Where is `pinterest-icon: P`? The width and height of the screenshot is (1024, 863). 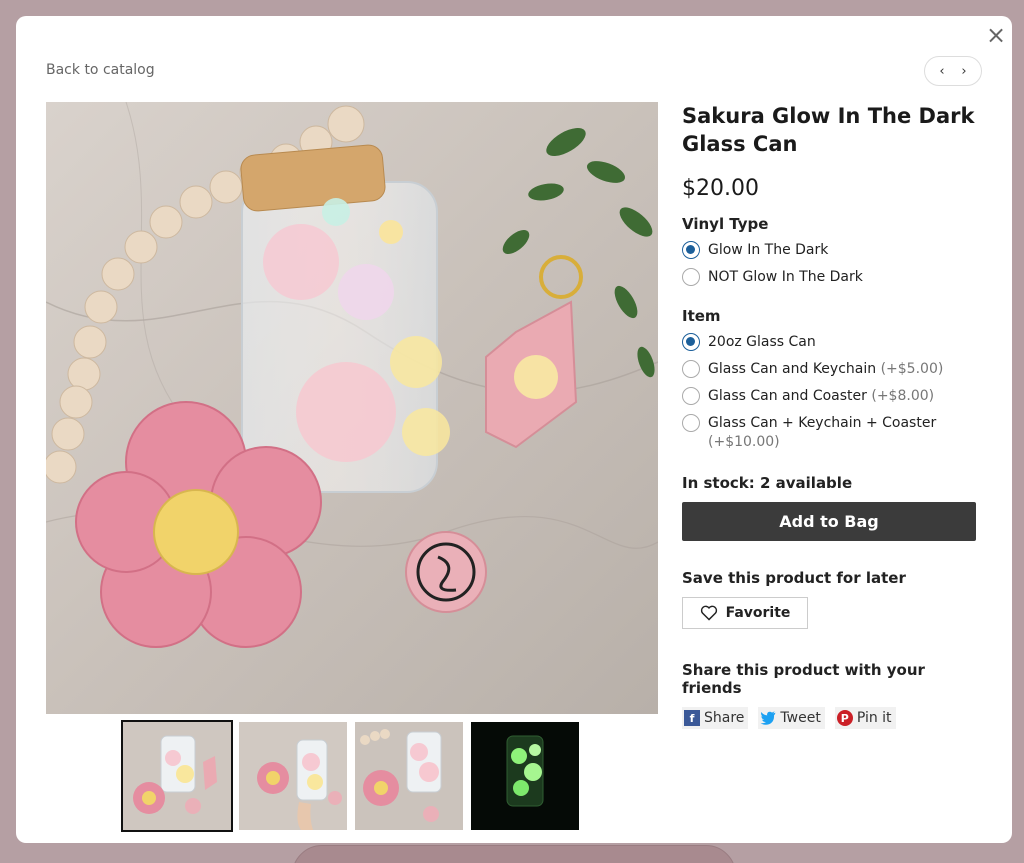
pinterest-icon: P is located at coordinates (844, 718).